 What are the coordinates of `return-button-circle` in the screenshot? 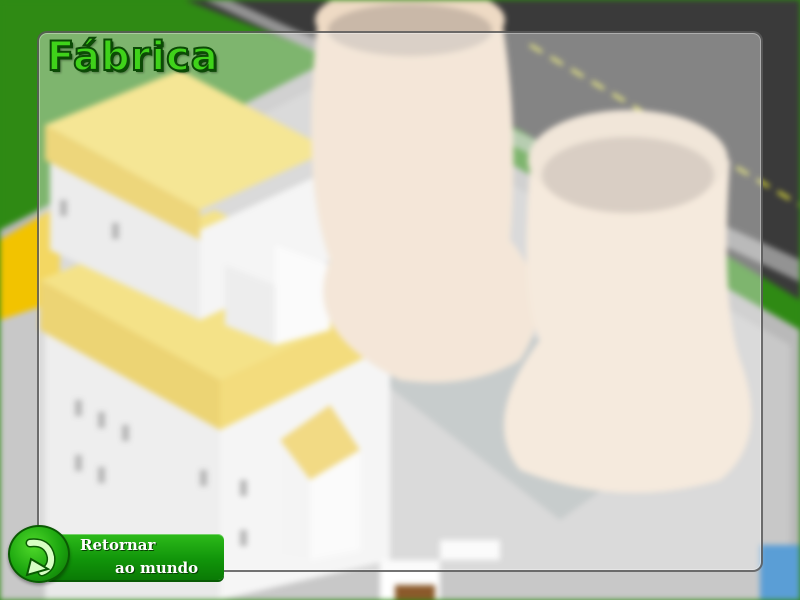 It's located at (39, 554).